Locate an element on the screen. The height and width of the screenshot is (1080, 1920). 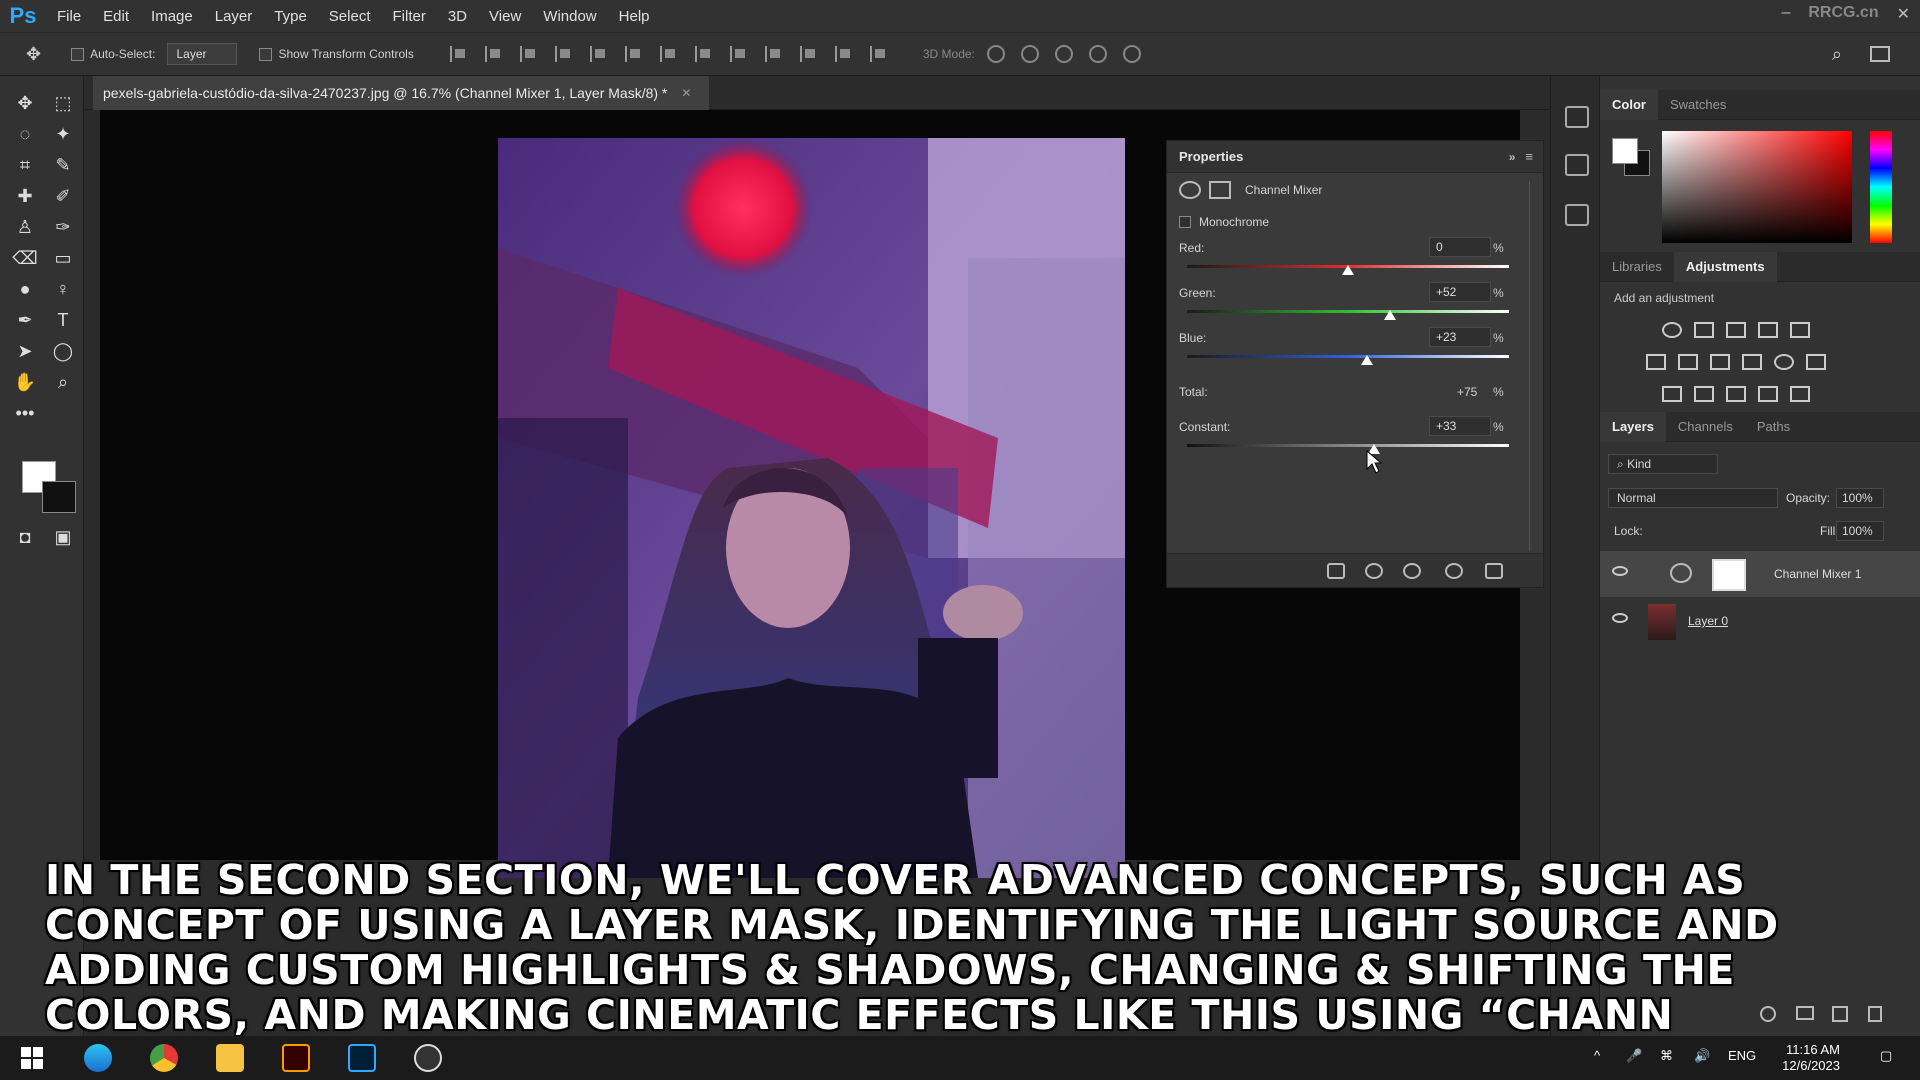
distribute-right-icon is located at coordinates (843, 54).